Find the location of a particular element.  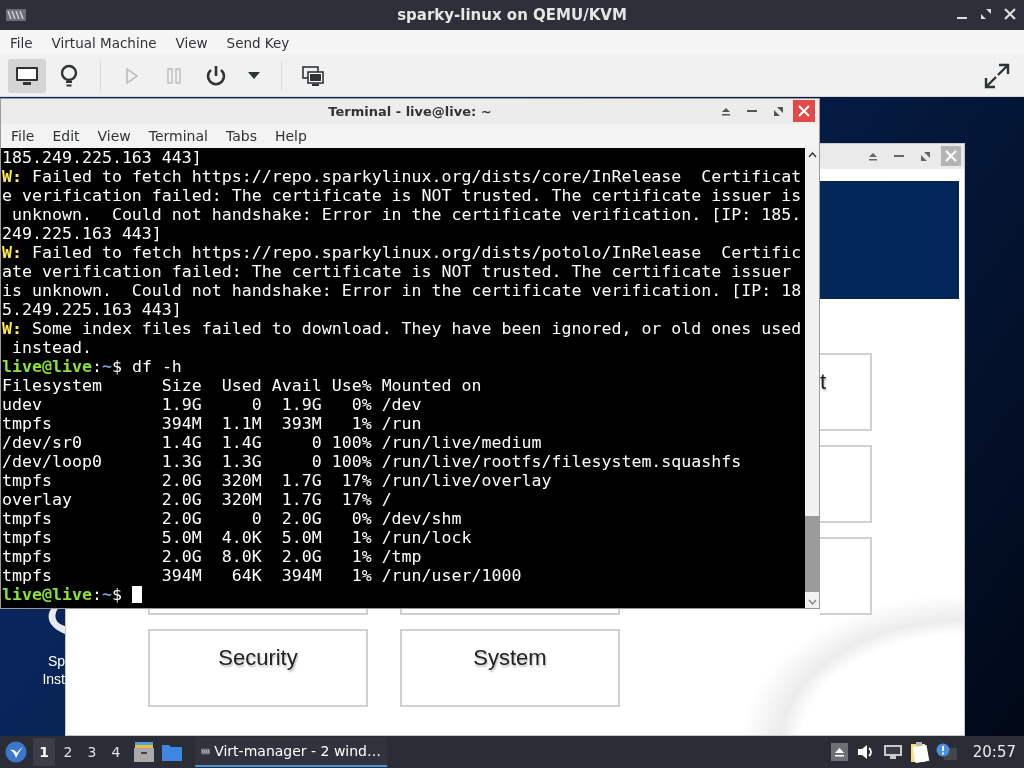

caret-icon is located at coordinates (254, 75).